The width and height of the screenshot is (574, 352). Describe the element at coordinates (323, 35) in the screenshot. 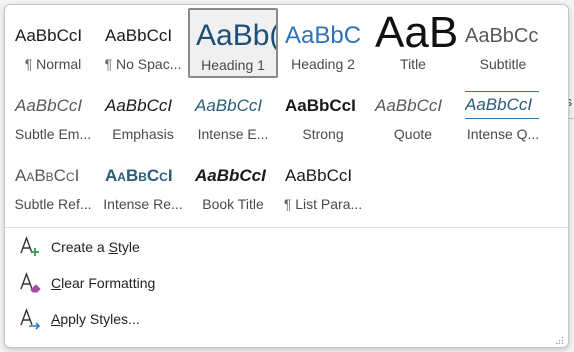

I see `style-preview-text: AaBbC` at that location.